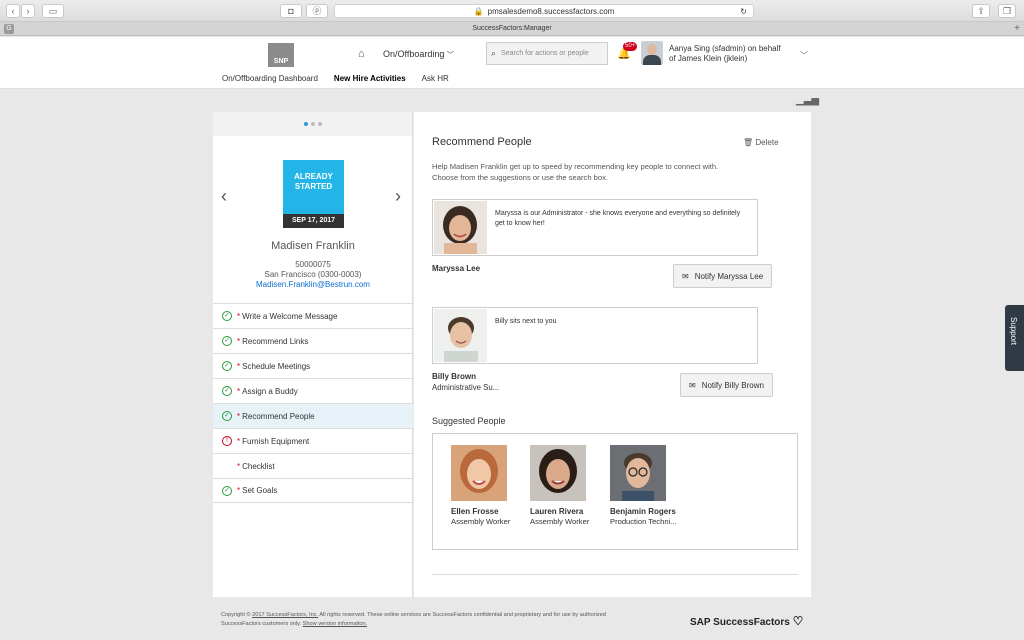  I want to click on step-recommend-people: ✓ * Recommend People, so click(313, 415).